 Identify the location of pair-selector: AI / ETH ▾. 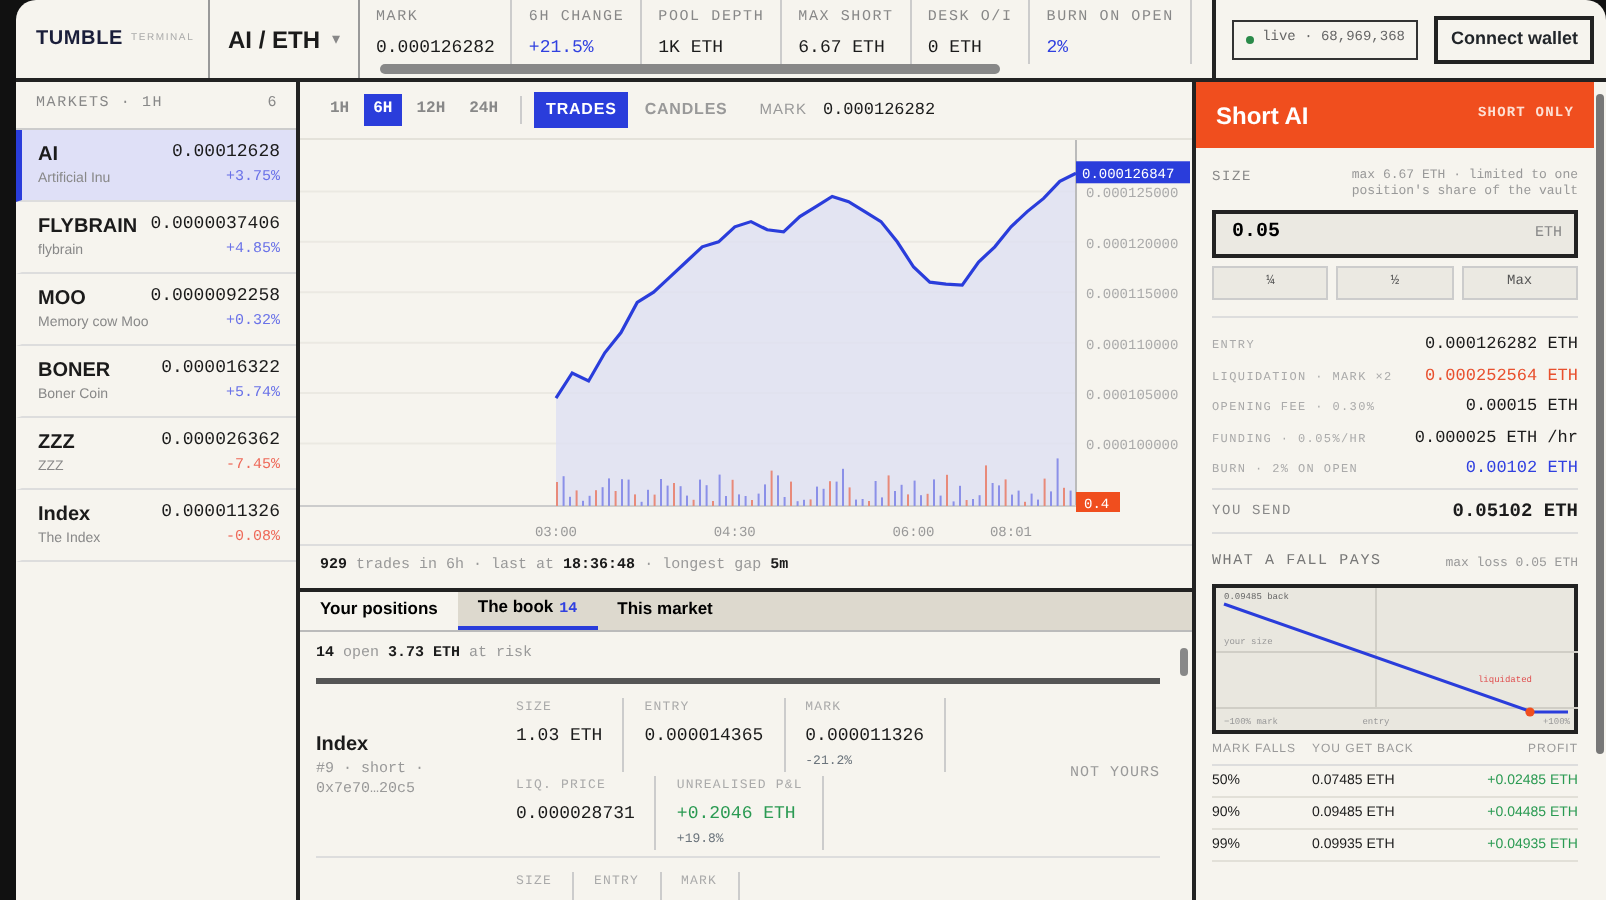
(285, 39).